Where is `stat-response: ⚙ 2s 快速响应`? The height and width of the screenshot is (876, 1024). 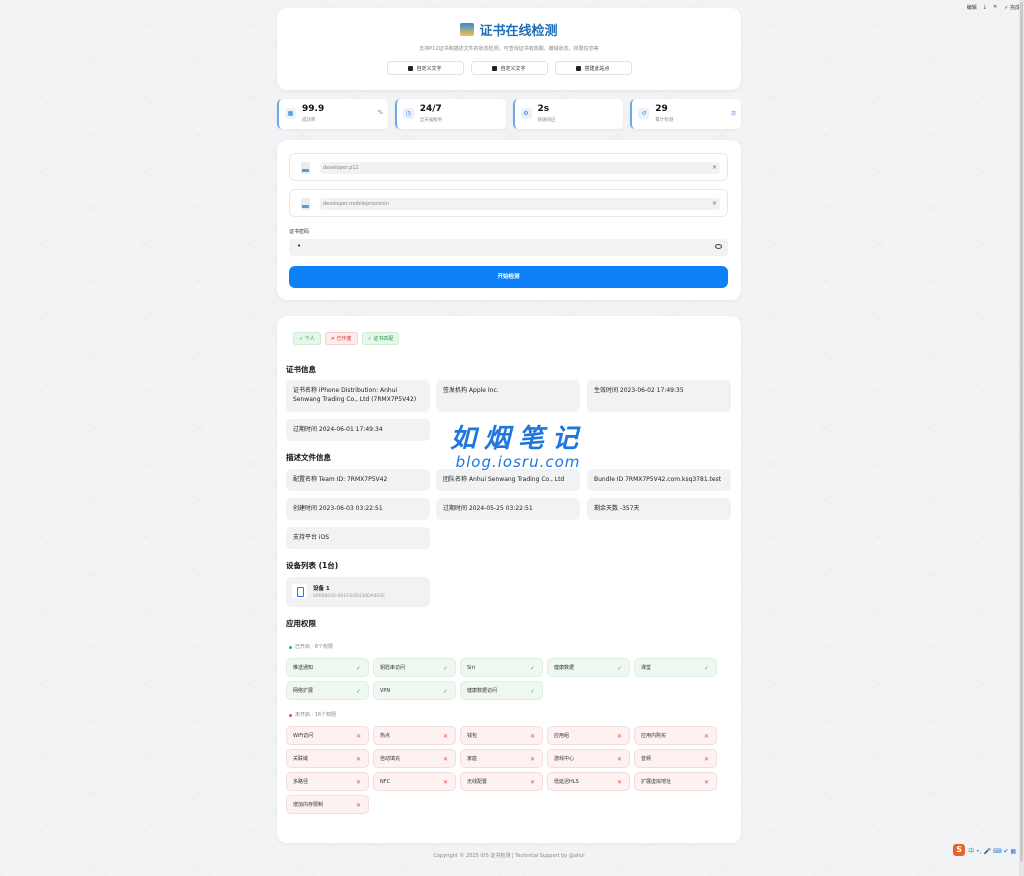 stat-response: ⚙ 2s 快速响应 is located at coordinates (568, 114).